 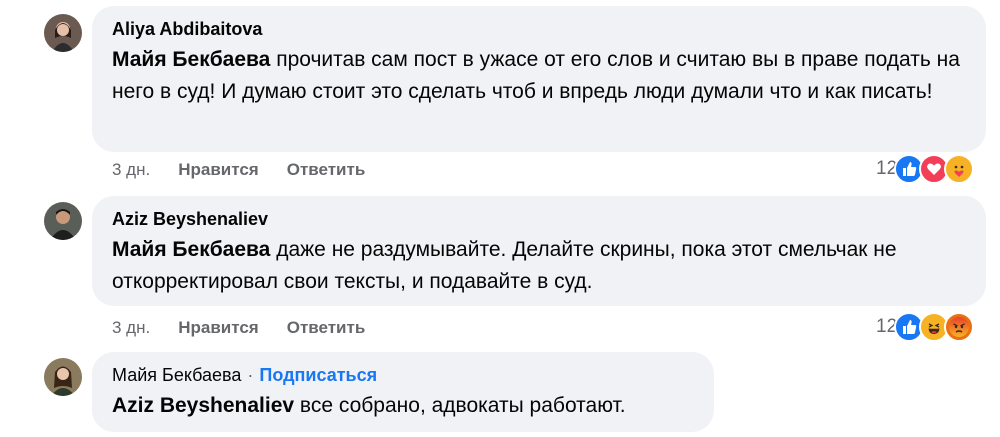 What do you see at coordinates (959, 327) in the screenshot?
I see `angry-reaction-icon` at bounding box center [959, 327].